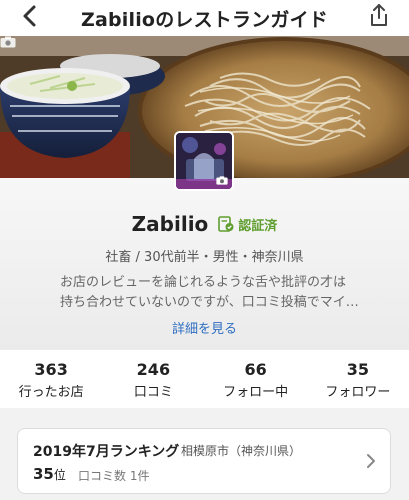 This screenshot has width=409, height=500. I want to click on page-title: Zabilioのレストランガイド, so click(204, 19).